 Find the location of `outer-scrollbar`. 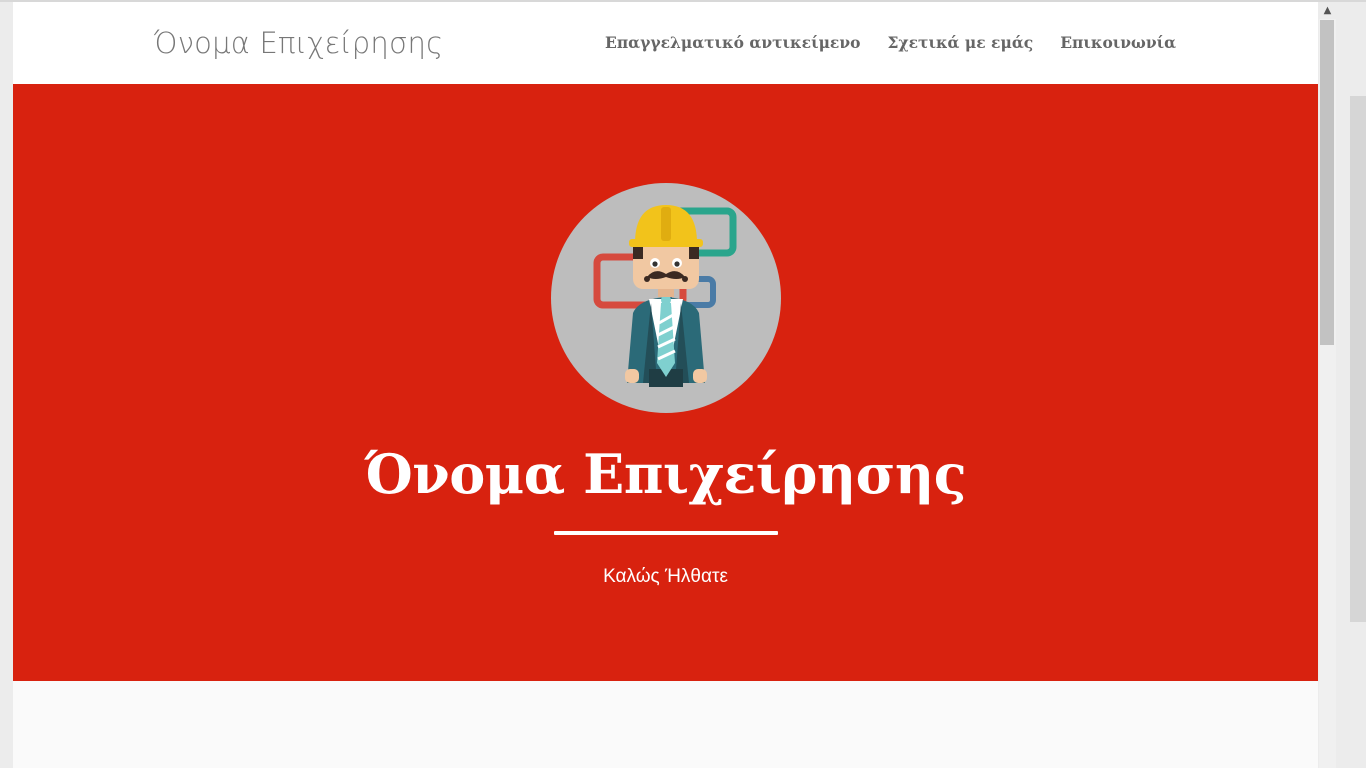

outer-scrollbar is located at coordinates (1358, 359).